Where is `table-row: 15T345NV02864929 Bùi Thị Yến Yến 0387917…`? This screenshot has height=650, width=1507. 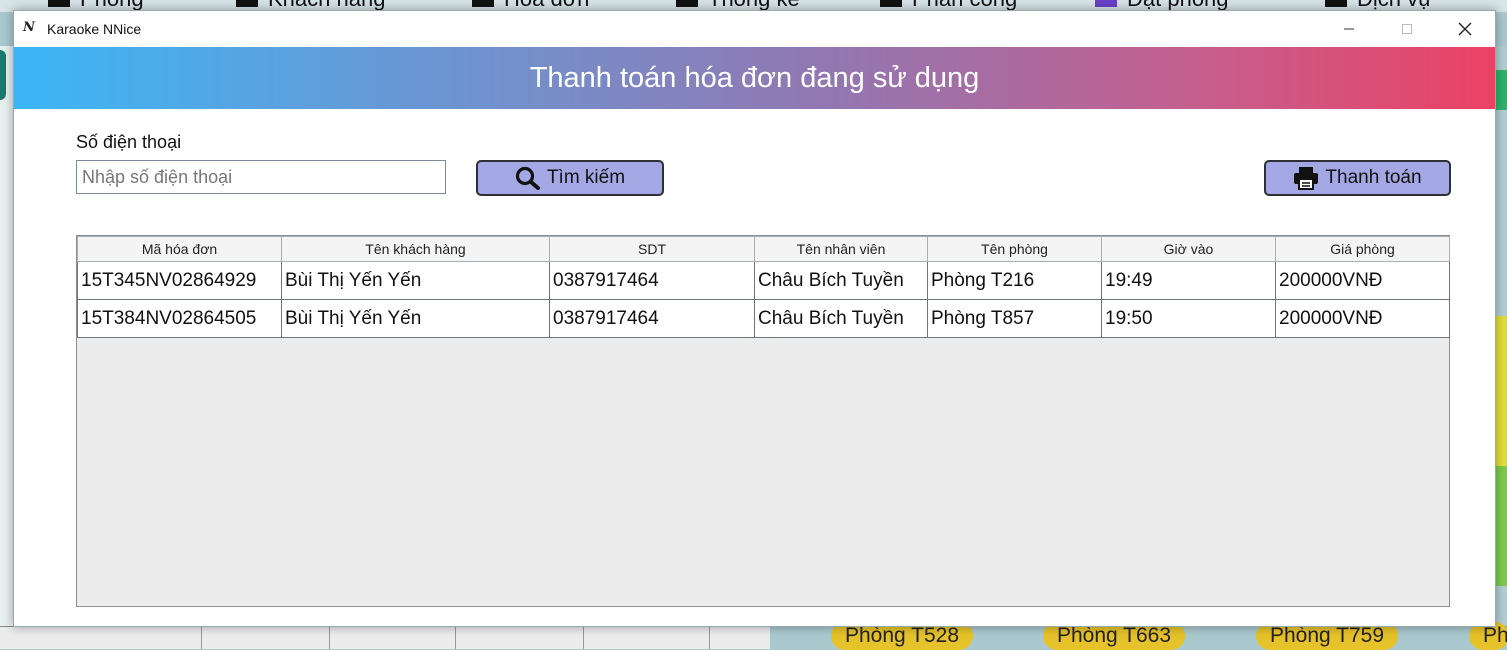
table-row: 15T345NV02864929 Bùi Thị Yến Yến 0387917… is located at coordinates (763, 280).